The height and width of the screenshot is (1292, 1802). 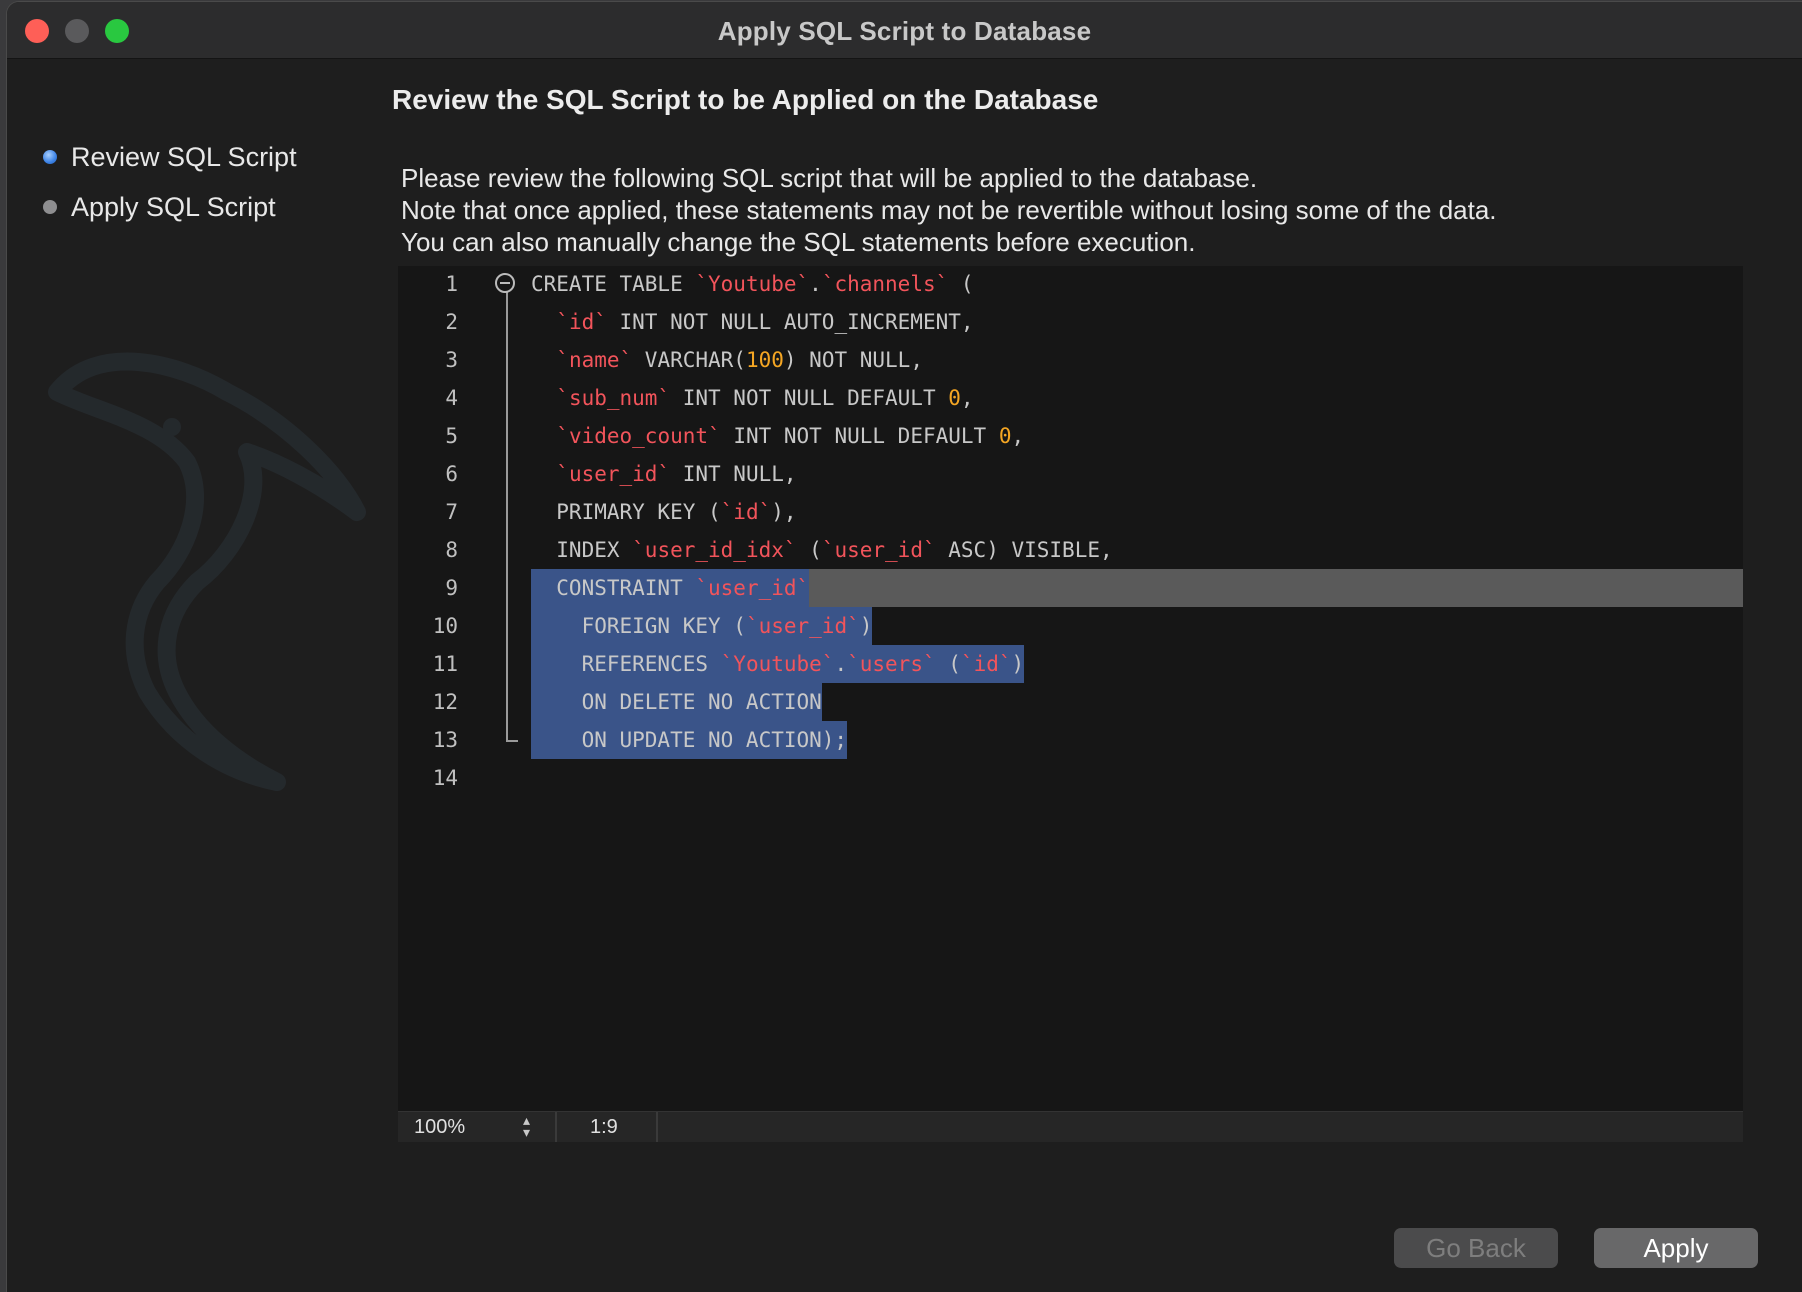 I want to click on line-number: 2, so click(x=451, y=322).